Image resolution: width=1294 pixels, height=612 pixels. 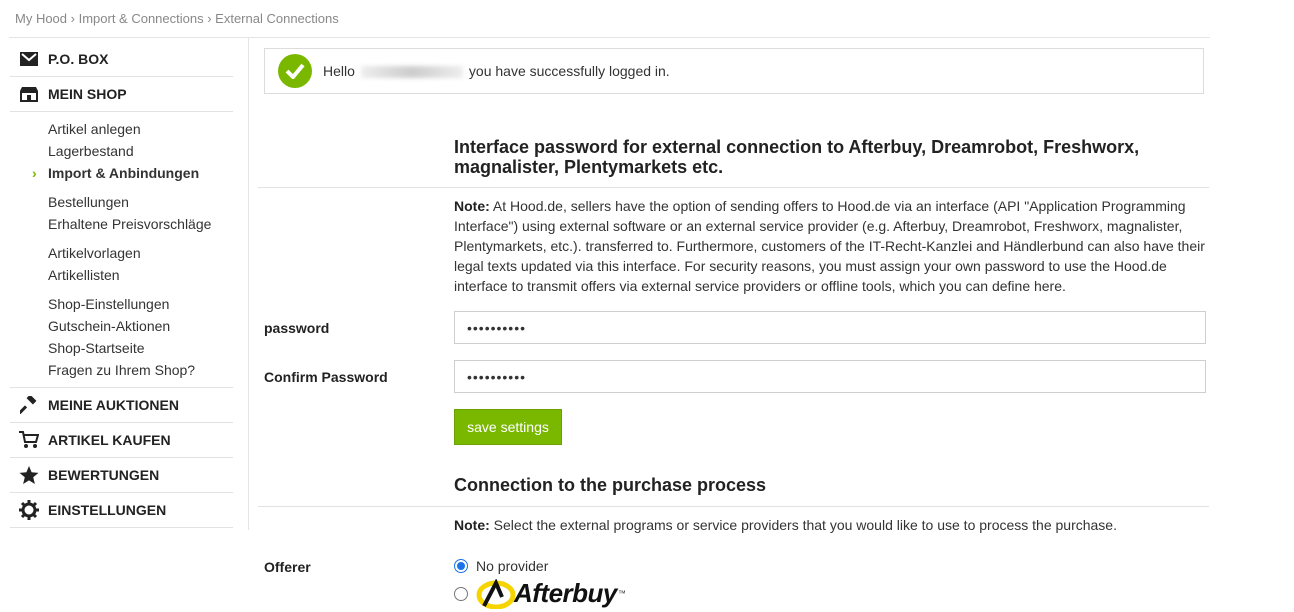 I want to click on sidebar-subitem-fragen: Fragen zu Ihrem Shop?, so click(x=121, y=370).